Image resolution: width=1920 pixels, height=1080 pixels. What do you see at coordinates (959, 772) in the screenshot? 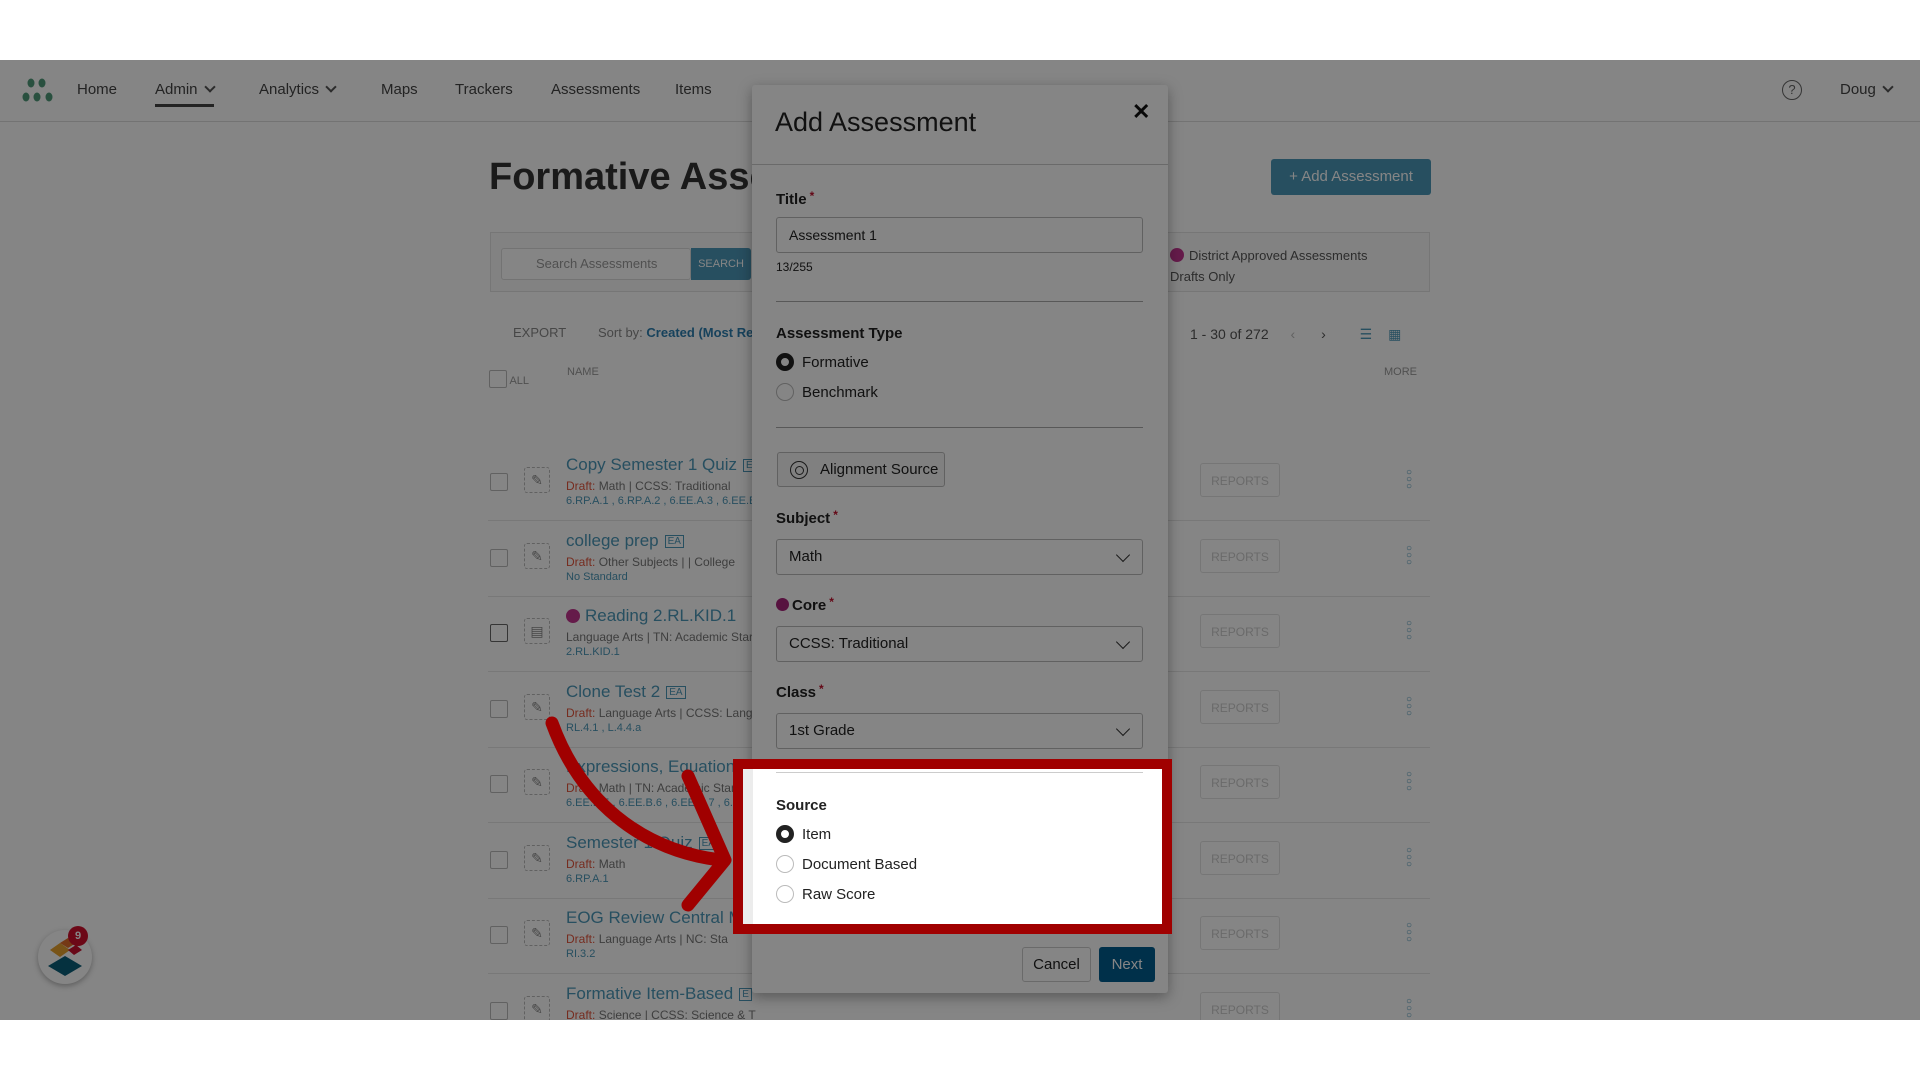
I see `divider` at bounding box center [959, 772].